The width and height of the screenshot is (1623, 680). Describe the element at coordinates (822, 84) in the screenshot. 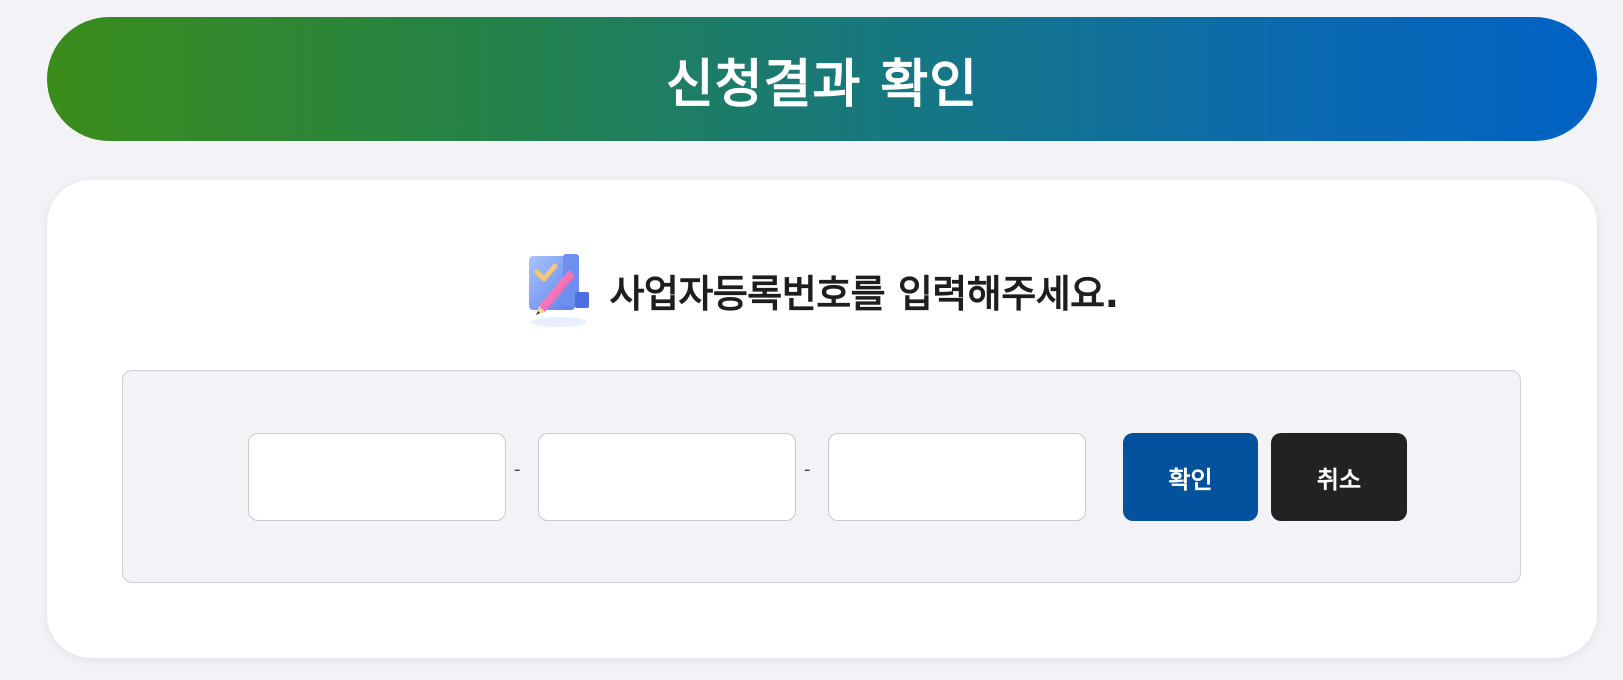

I see `page-title: 신청결과 확인` at that location.